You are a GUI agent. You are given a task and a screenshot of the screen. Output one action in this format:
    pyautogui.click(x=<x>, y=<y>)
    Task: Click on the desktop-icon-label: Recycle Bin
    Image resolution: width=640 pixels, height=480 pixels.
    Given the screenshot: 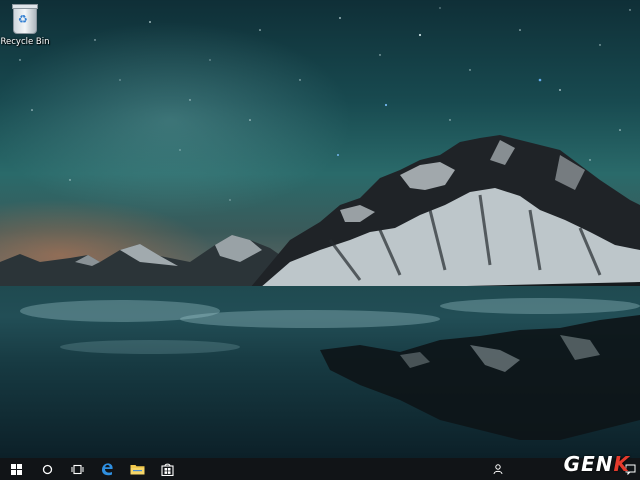 What is the action you would take?
    pyautogui.click(x=25, y=42)
    